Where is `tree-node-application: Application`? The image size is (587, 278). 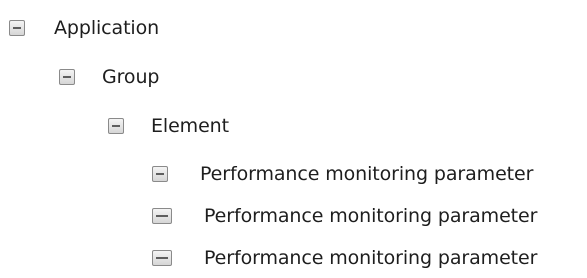
tree-node-application: Application is located at coordinates (84, 28).